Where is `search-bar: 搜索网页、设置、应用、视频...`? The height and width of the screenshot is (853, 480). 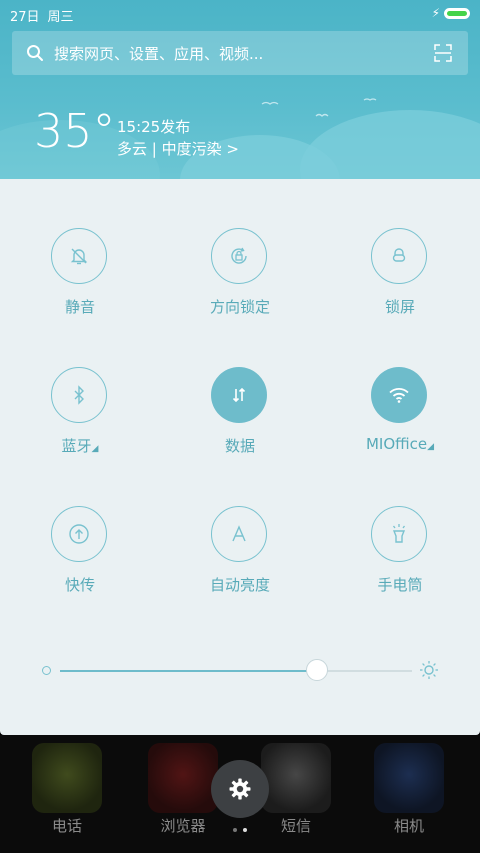
search-bar: 搜索网页、设置、应用、视频... is located at coordinates (240, 53).